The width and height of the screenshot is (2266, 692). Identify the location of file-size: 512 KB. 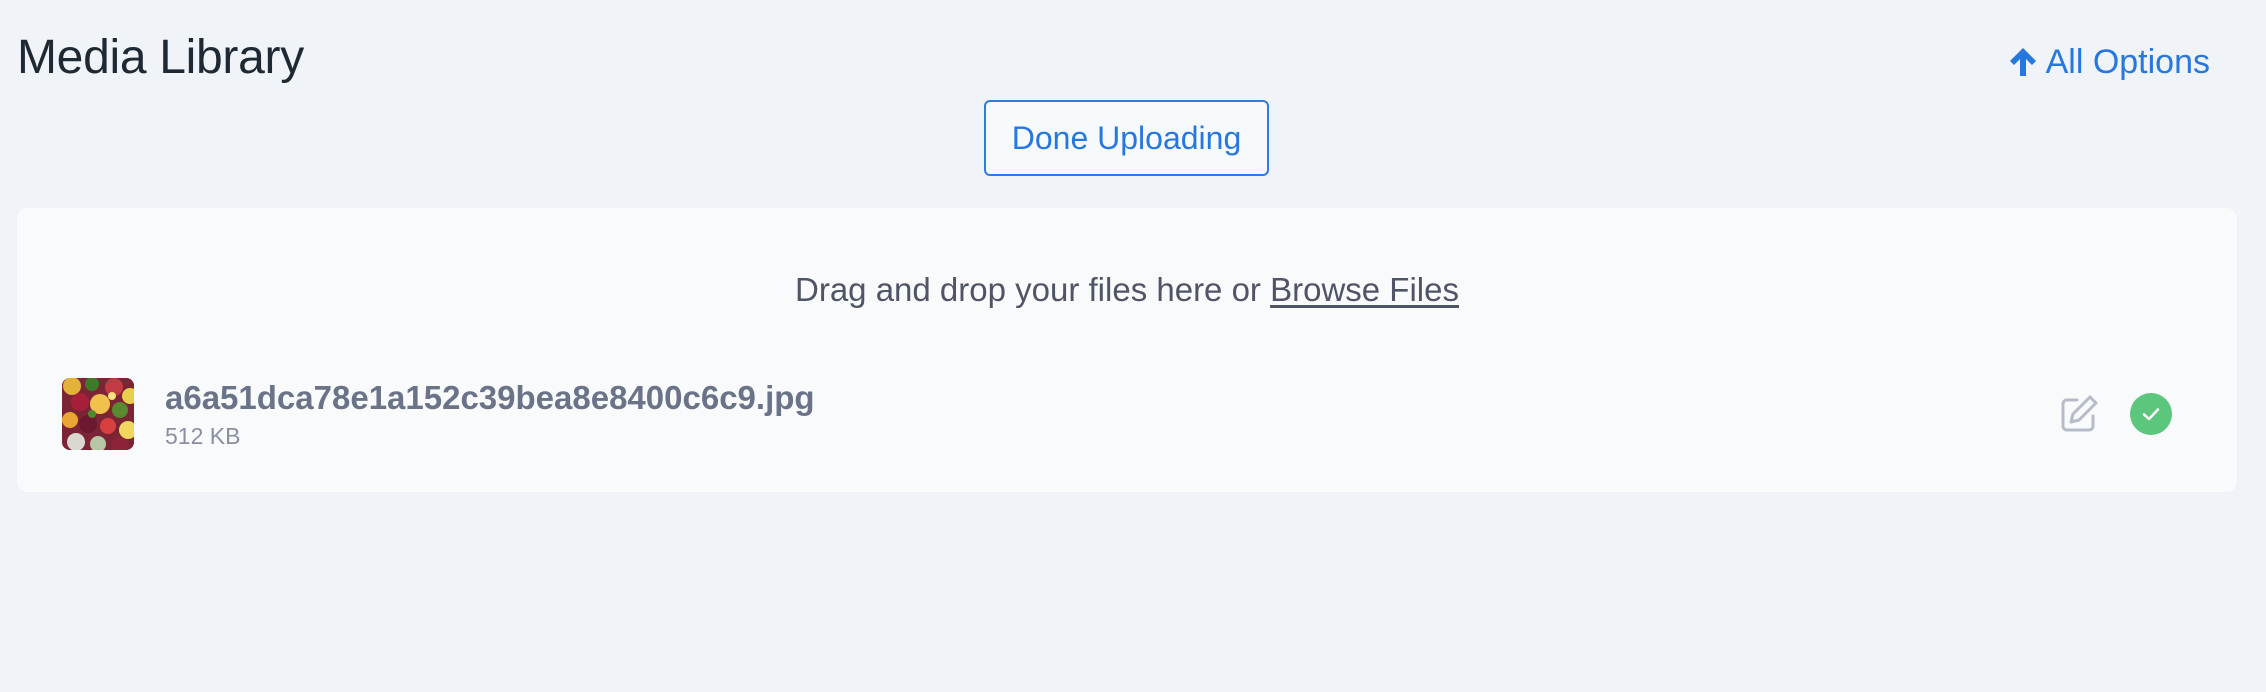
(203, 436).